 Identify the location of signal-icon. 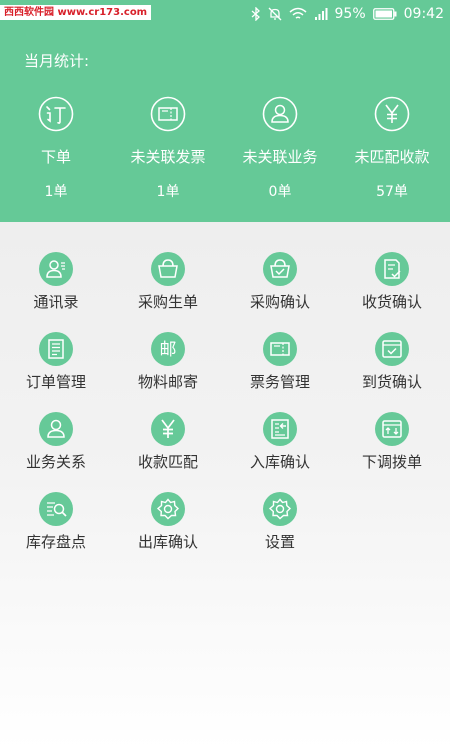
(321, 14).